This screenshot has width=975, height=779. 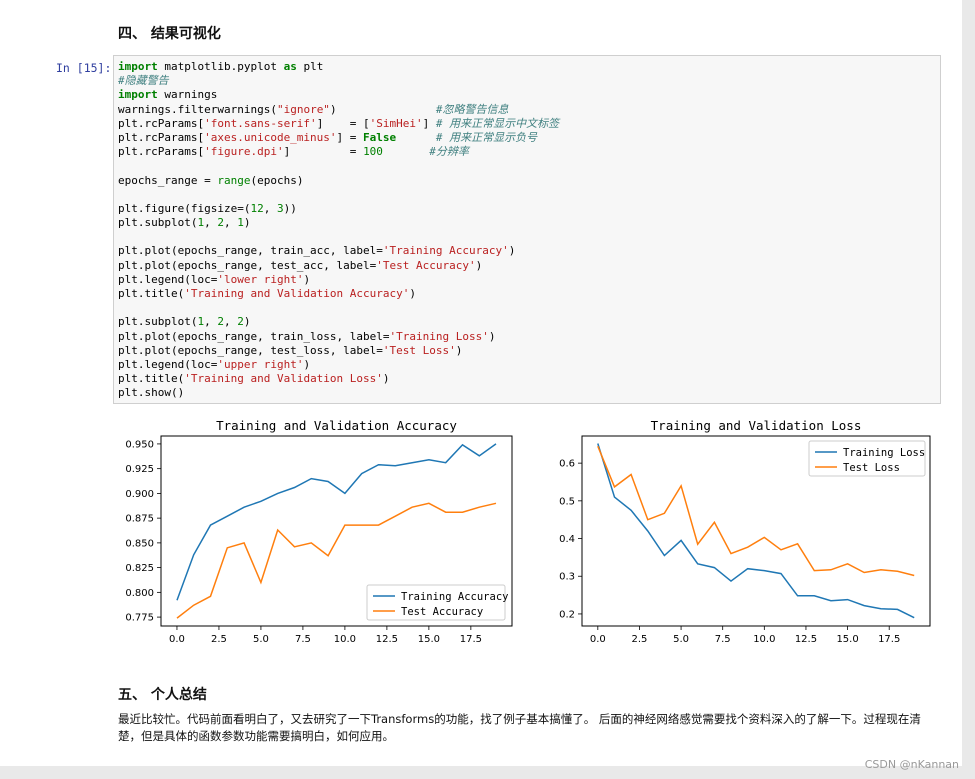 What do you see at coordinates (280, 208) in the screenshot?
I see `code-token: 3` at bounding box center [280, 208].